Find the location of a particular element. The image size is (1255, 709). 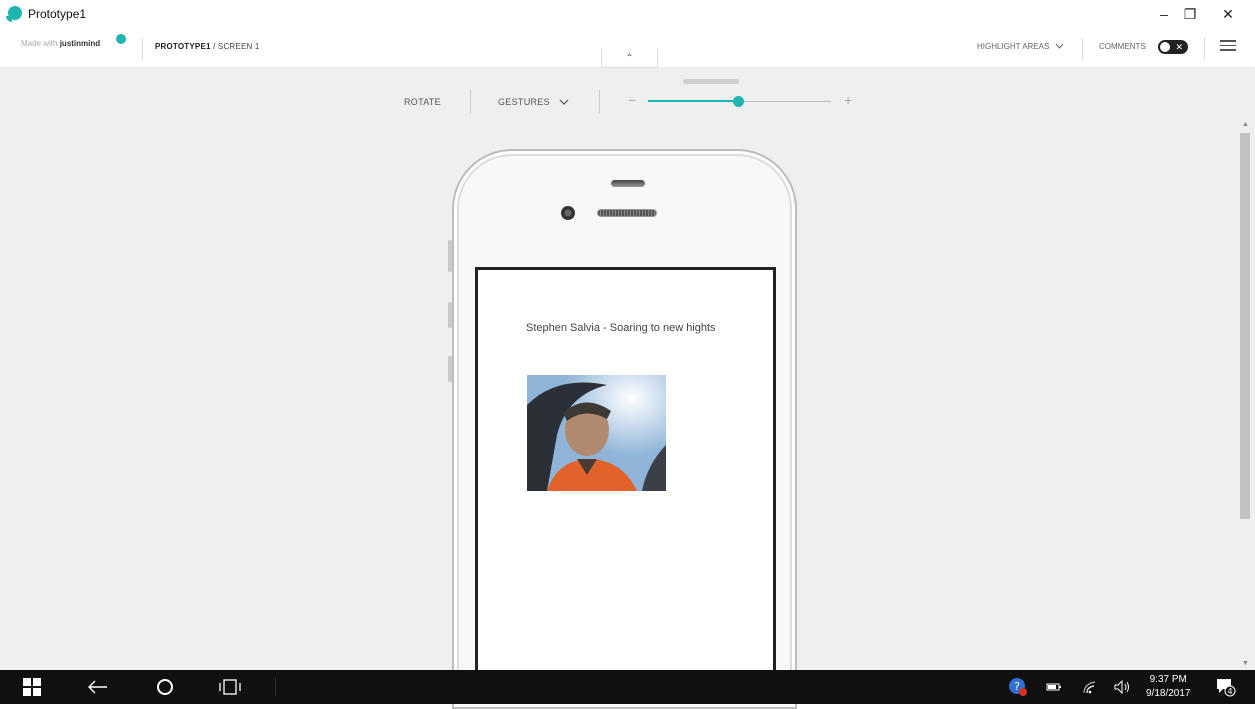

phone-sensor is located at coordinates (628, 183).